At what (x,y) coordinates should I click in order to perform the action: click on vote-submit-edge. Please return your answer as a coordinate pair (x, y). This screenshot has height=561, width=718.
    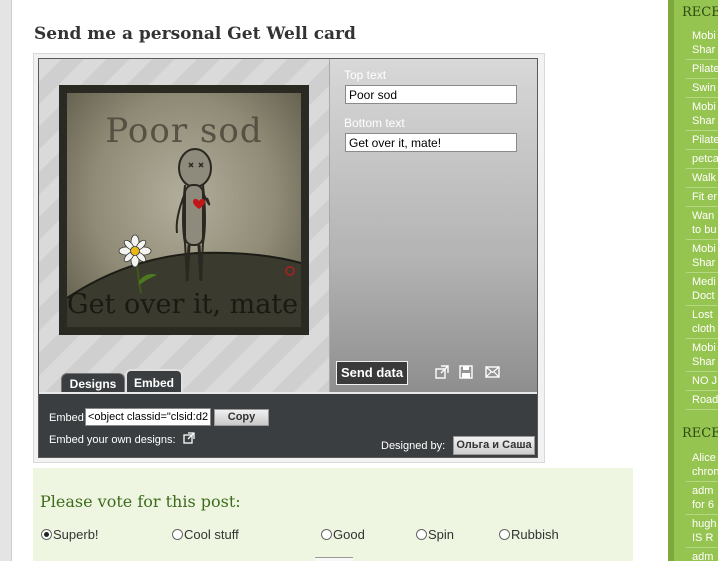
    Looking at the image, I should click on (334, 559).